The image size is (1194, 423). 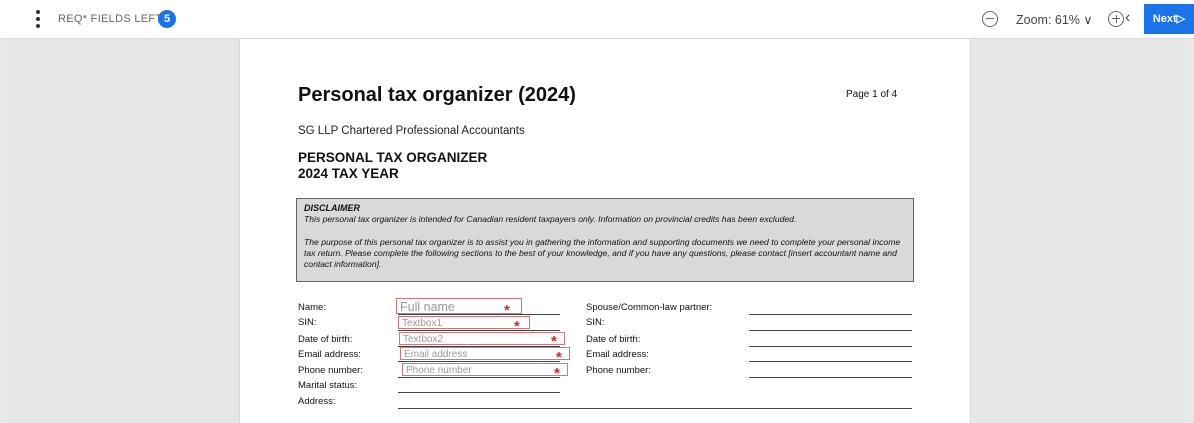 I want to click on organizer-heading: PERSONAL TAX ORGANIZER, so click(x=393, y=157).